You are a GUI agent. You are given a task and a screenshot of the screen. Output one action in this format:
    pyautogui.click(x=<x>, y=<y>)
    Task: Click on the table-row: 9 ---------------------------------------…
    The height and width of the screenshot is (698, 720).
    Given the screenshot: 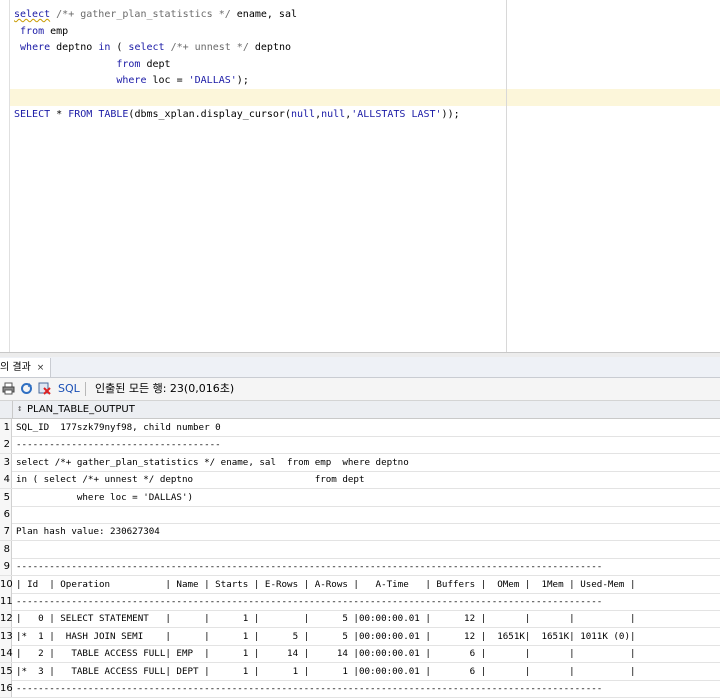 What is the action you would take?
    pyautogui.click(x=360, y=567)
    